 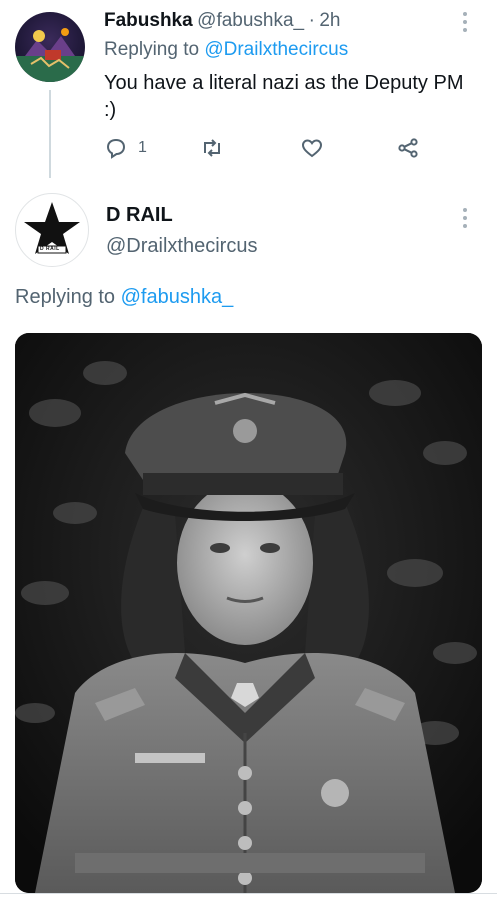 I want to click on fabushka-avatar-art, so click(x=50, y=55).